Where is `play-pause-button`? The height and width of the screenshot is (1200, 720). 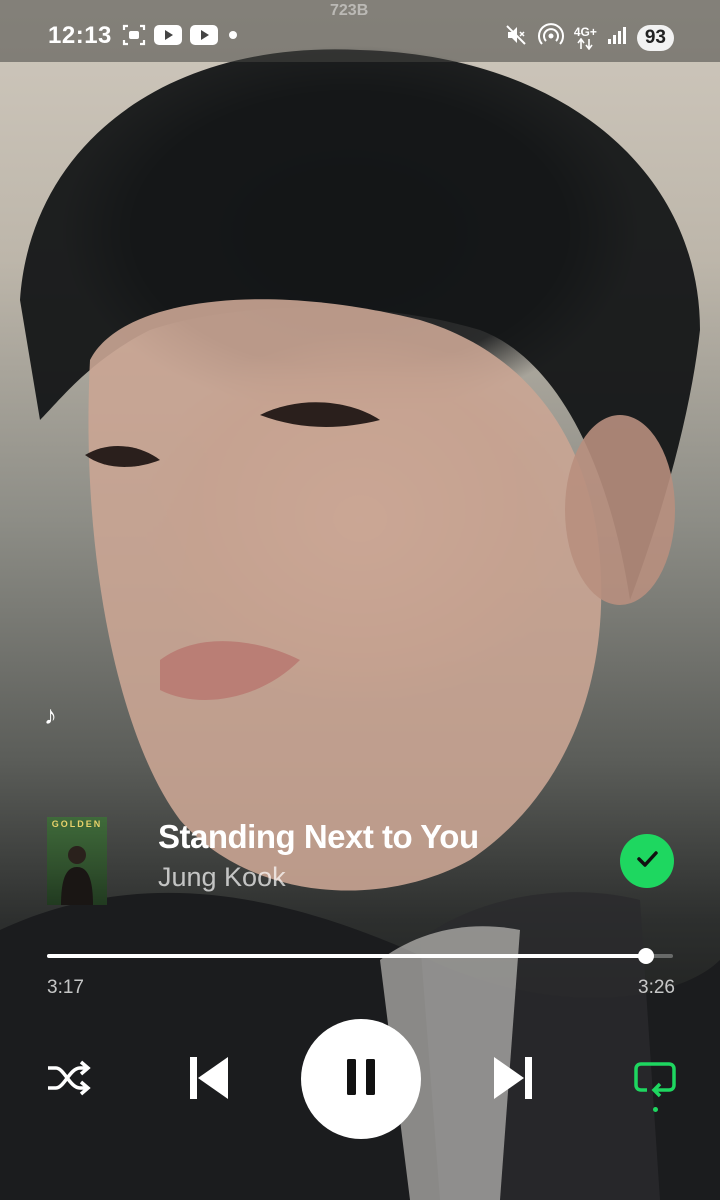 play-pause-button is located at coordinates (361, 1079).